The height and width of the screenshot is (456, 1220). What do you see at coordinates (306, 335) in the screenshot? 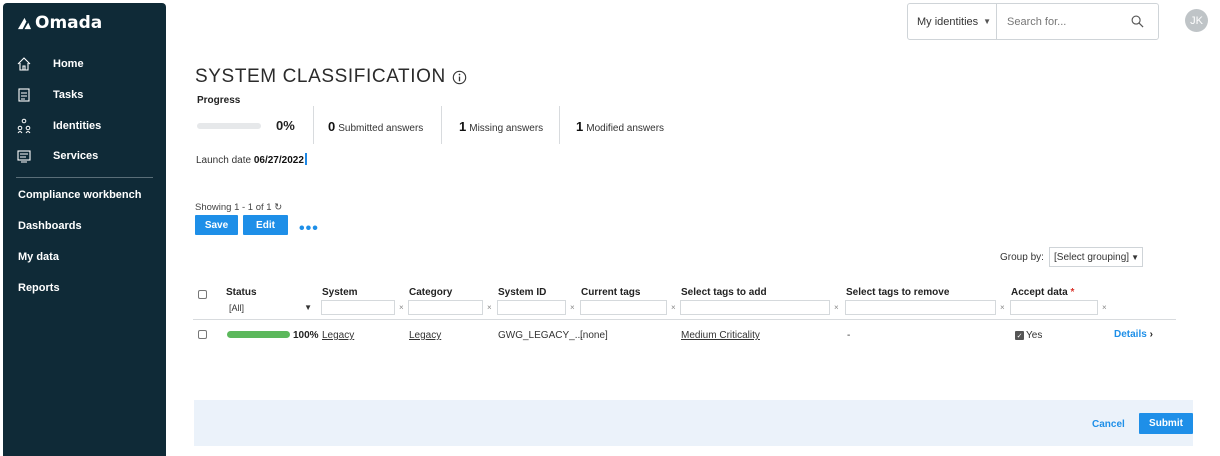
I see `row-progress-percent: 100%` at bounding box center [306, 335].